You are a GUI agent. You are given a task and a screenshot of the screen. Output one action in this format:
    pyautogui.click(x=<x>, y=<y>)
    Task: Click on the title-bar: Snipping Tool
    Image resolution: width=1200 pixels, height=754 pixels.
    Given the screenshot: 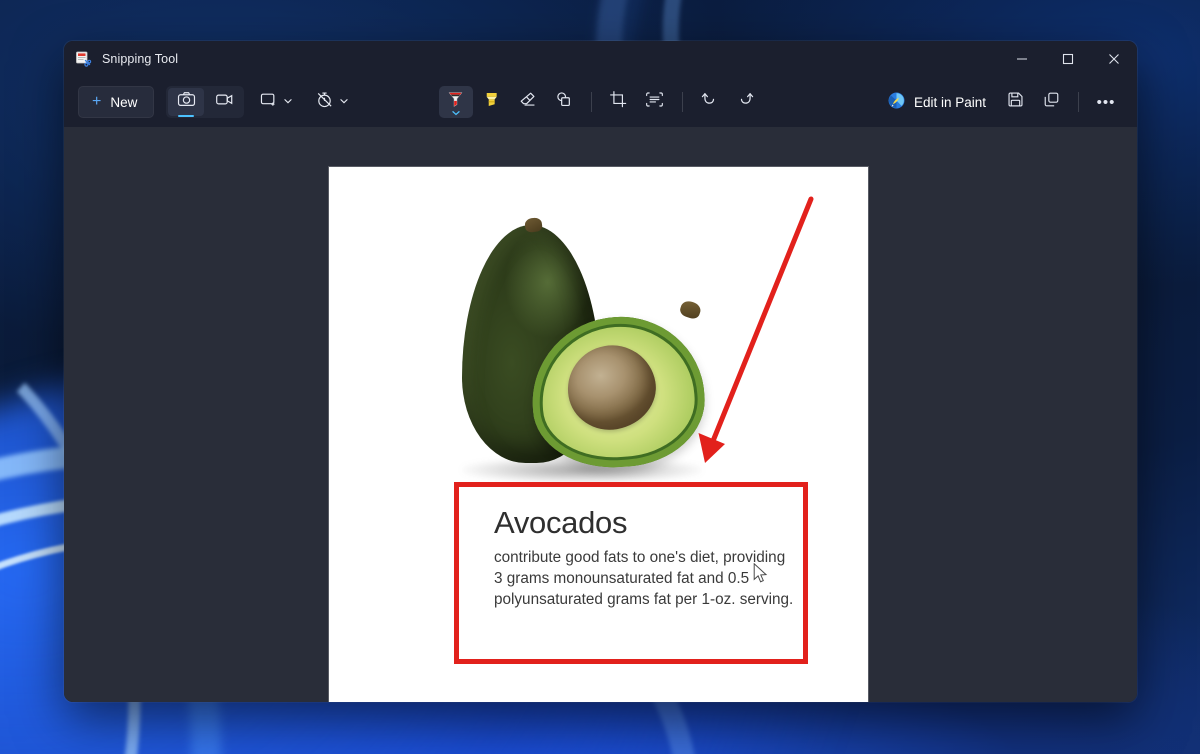 What is the action you would take?
    pyautogui.click(x=600, y=59)
    